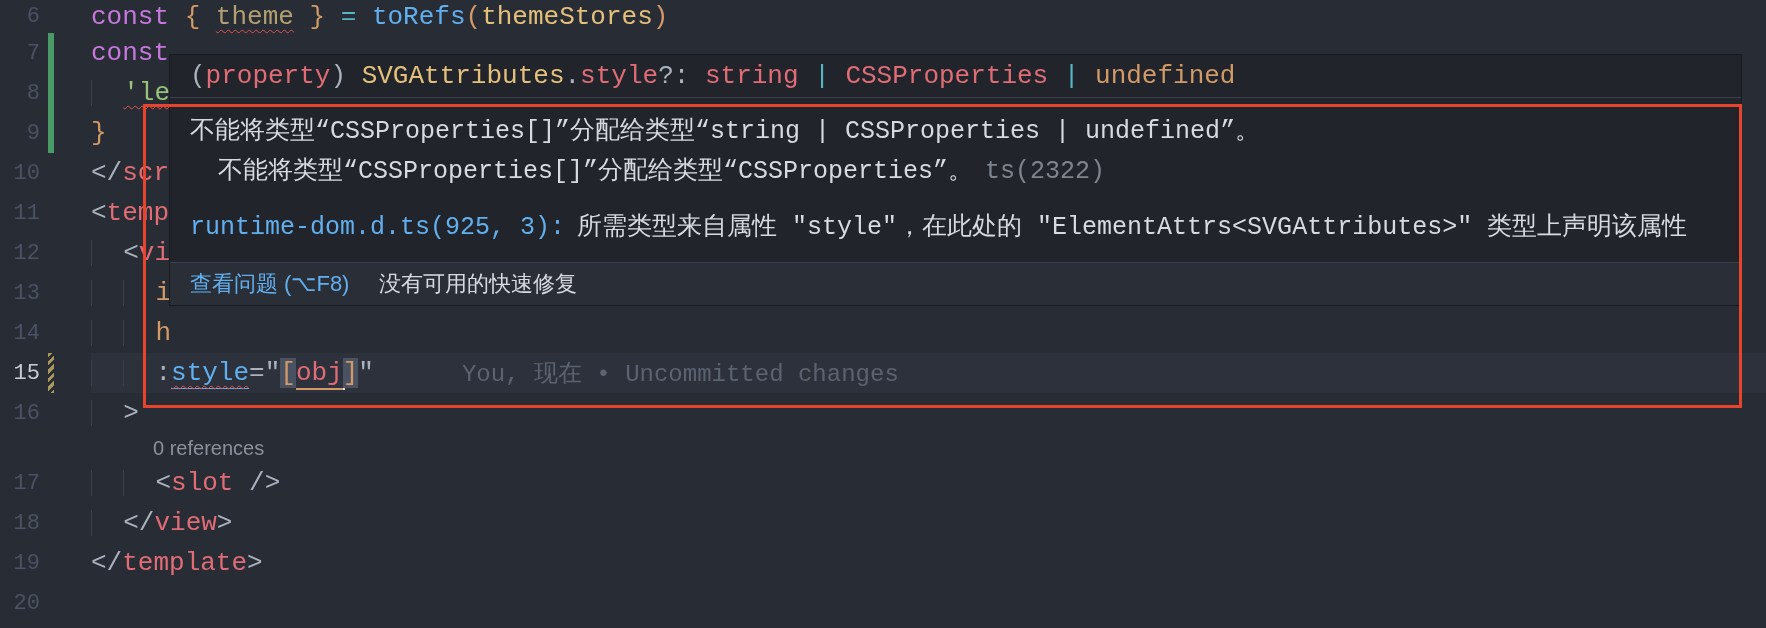 This screenshot has height=628, width=1766. What do you see at coordinates (186, 483) in the screenshot?
I see `code-line: <slot />` at bounding box center [186, 483].